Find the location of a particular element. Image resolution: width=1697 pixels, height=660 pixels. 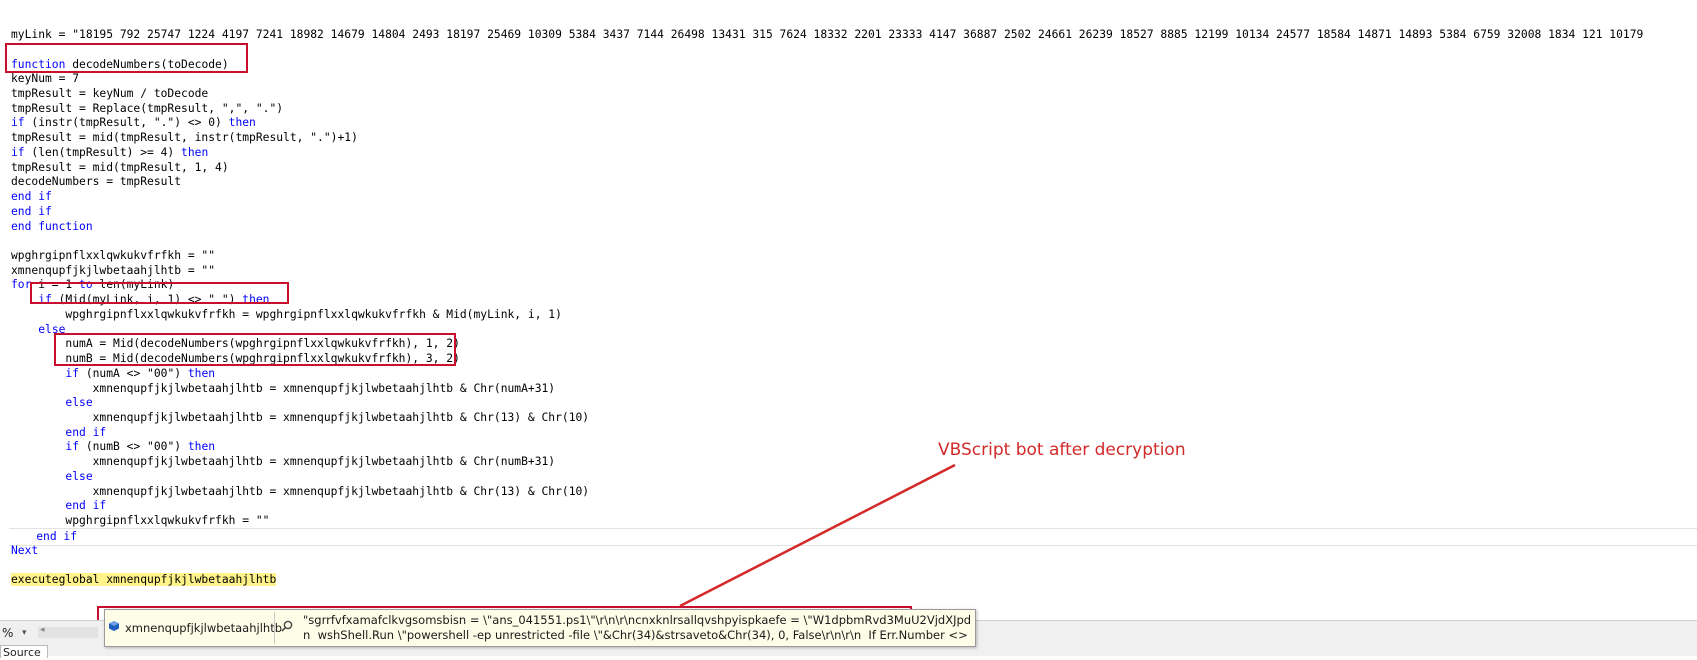

code-text: len(myLink) is located at coordinates (133, 285).